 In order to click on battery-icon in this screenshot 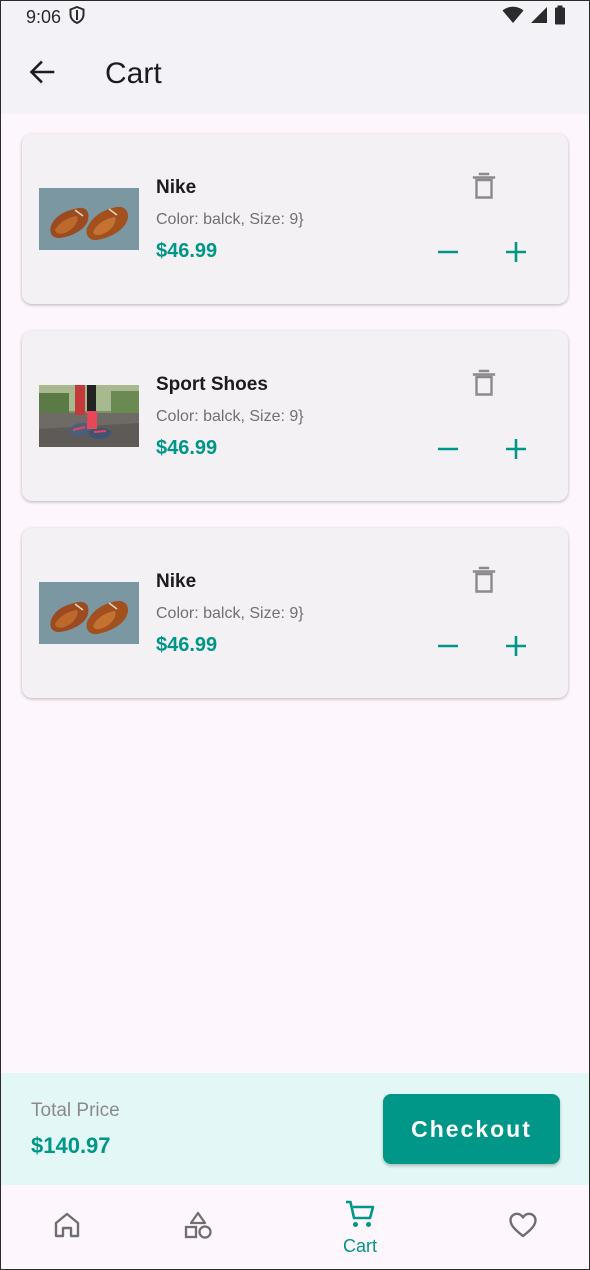, I will do `click(560, 17)`.